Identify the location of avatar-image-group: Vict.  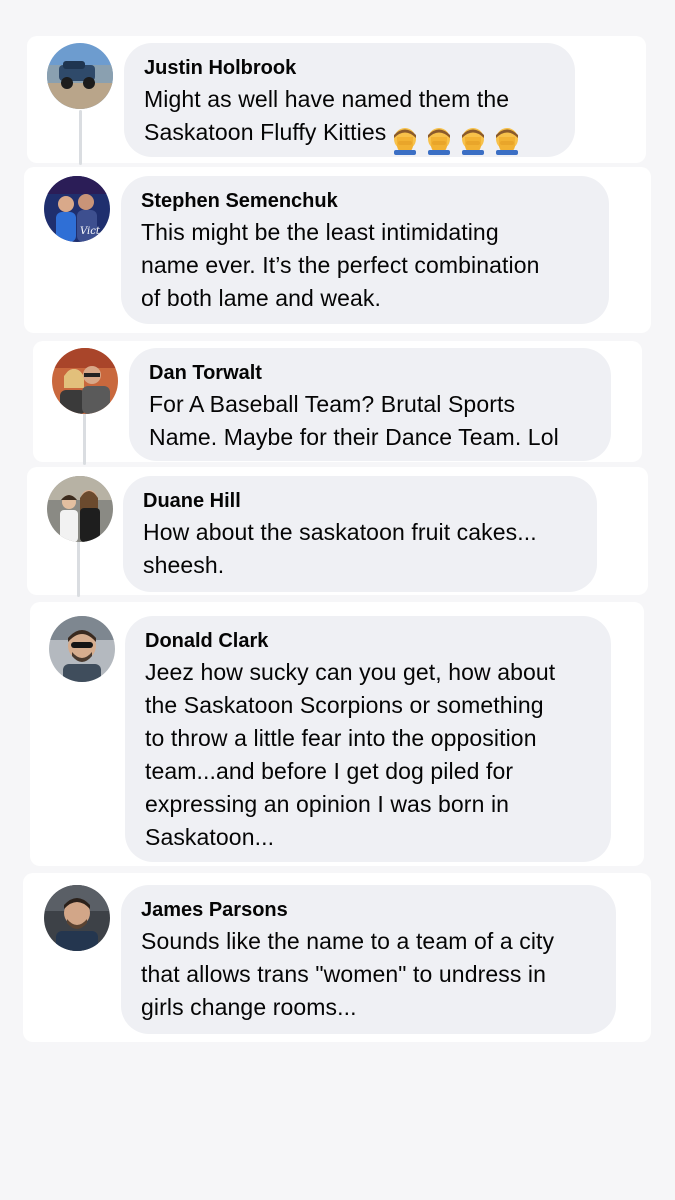
(77, 209).